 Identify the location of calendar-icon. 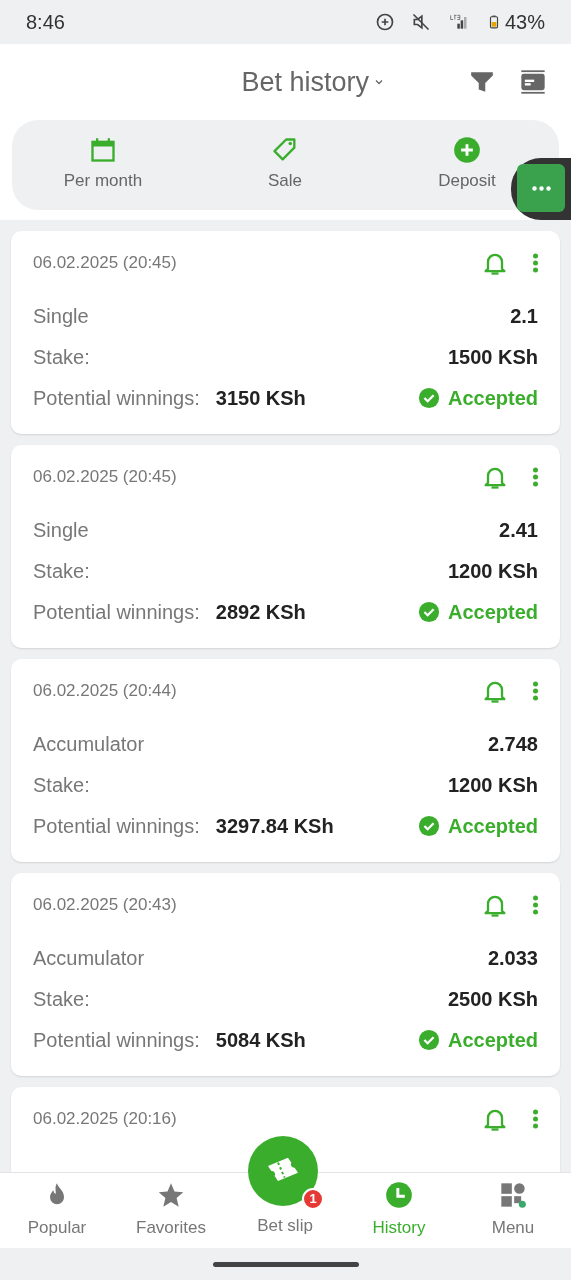
(103, 150).